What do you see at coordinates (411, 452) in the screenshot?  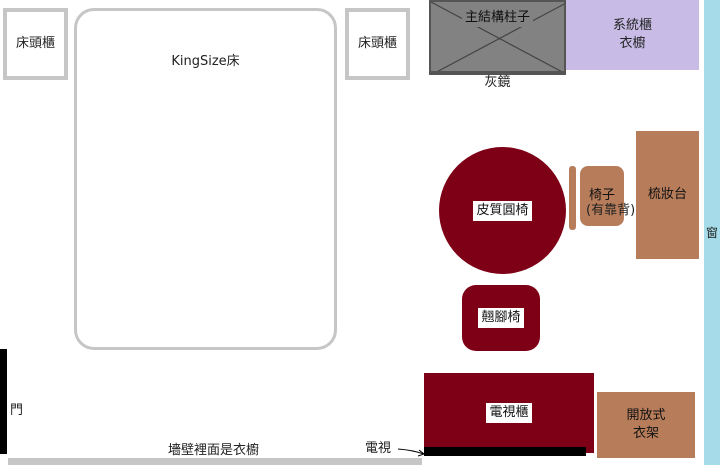 I see `tv-pointer-arrow-icon` at bounding box center [411, 452].